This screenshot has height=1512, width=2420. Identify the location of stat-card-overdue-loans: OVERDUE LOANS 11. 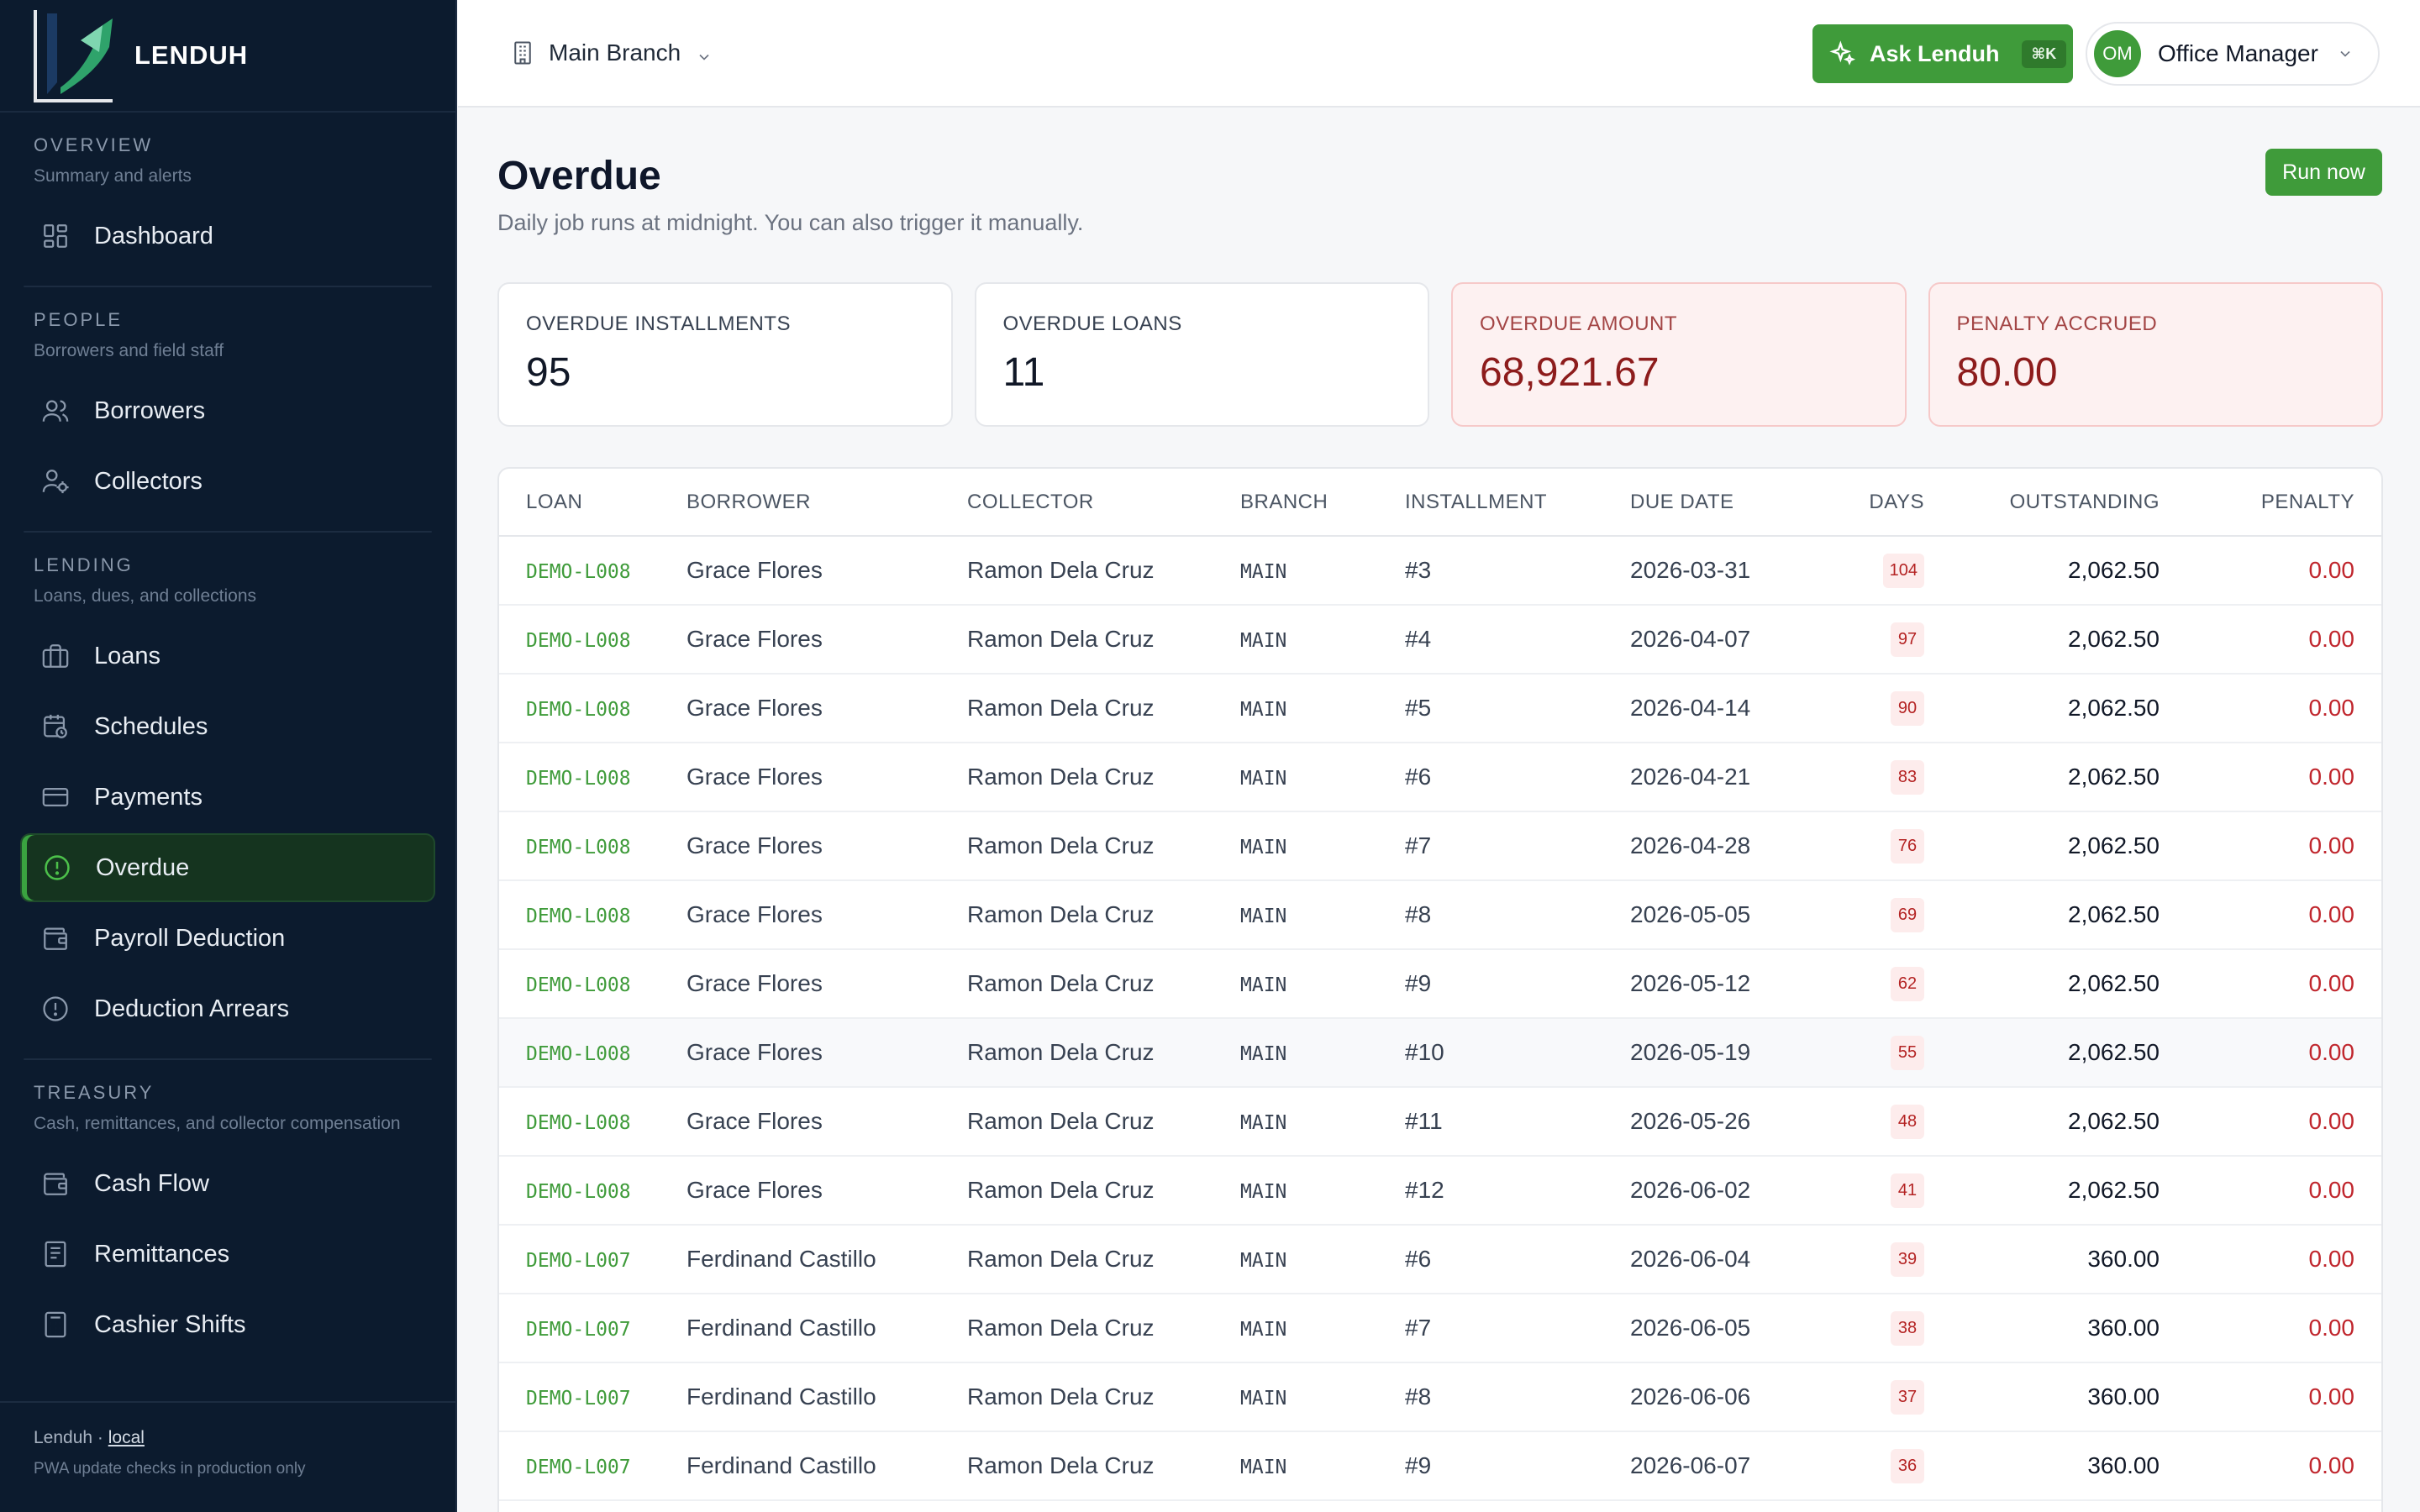
(1201, 354).